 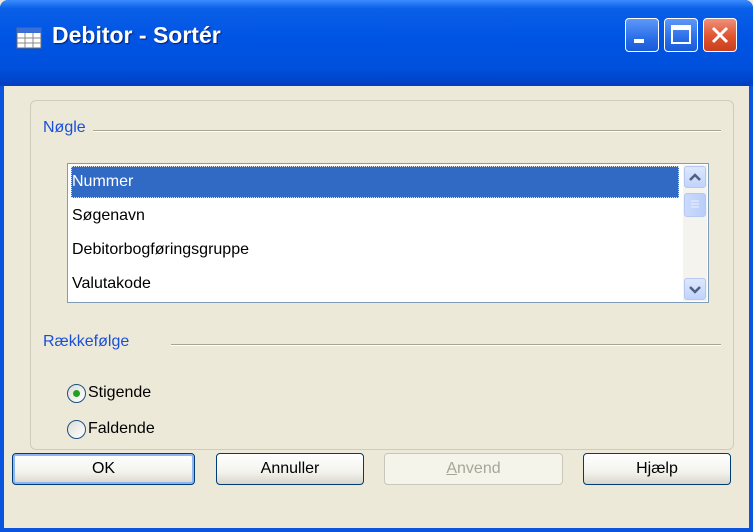 What do you see at coordinates (657, 469) in the screenshot?
I see `help-button: Hjælp` at bounding box center [657, 469].